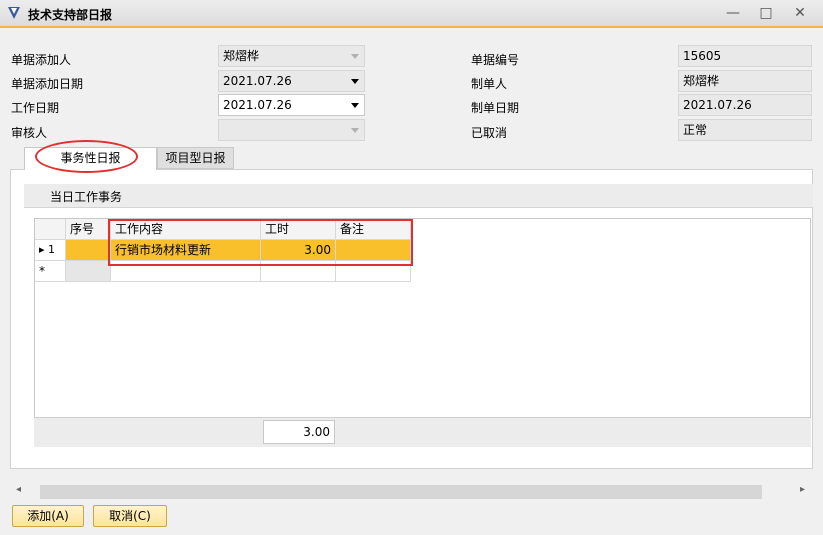 The image size is (823, 535). What do you see at coordinates (50, 271) in the screenshot?
I see `new-row-indicator: *` at bounding box center [50, 271].